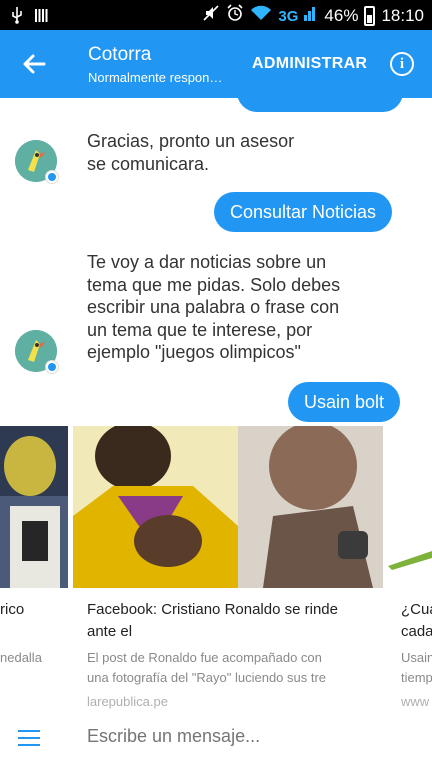  What do you see at coordinates (29, 738) in the screenshot?
I see `menu-icon` at bounding box center [29, 738].